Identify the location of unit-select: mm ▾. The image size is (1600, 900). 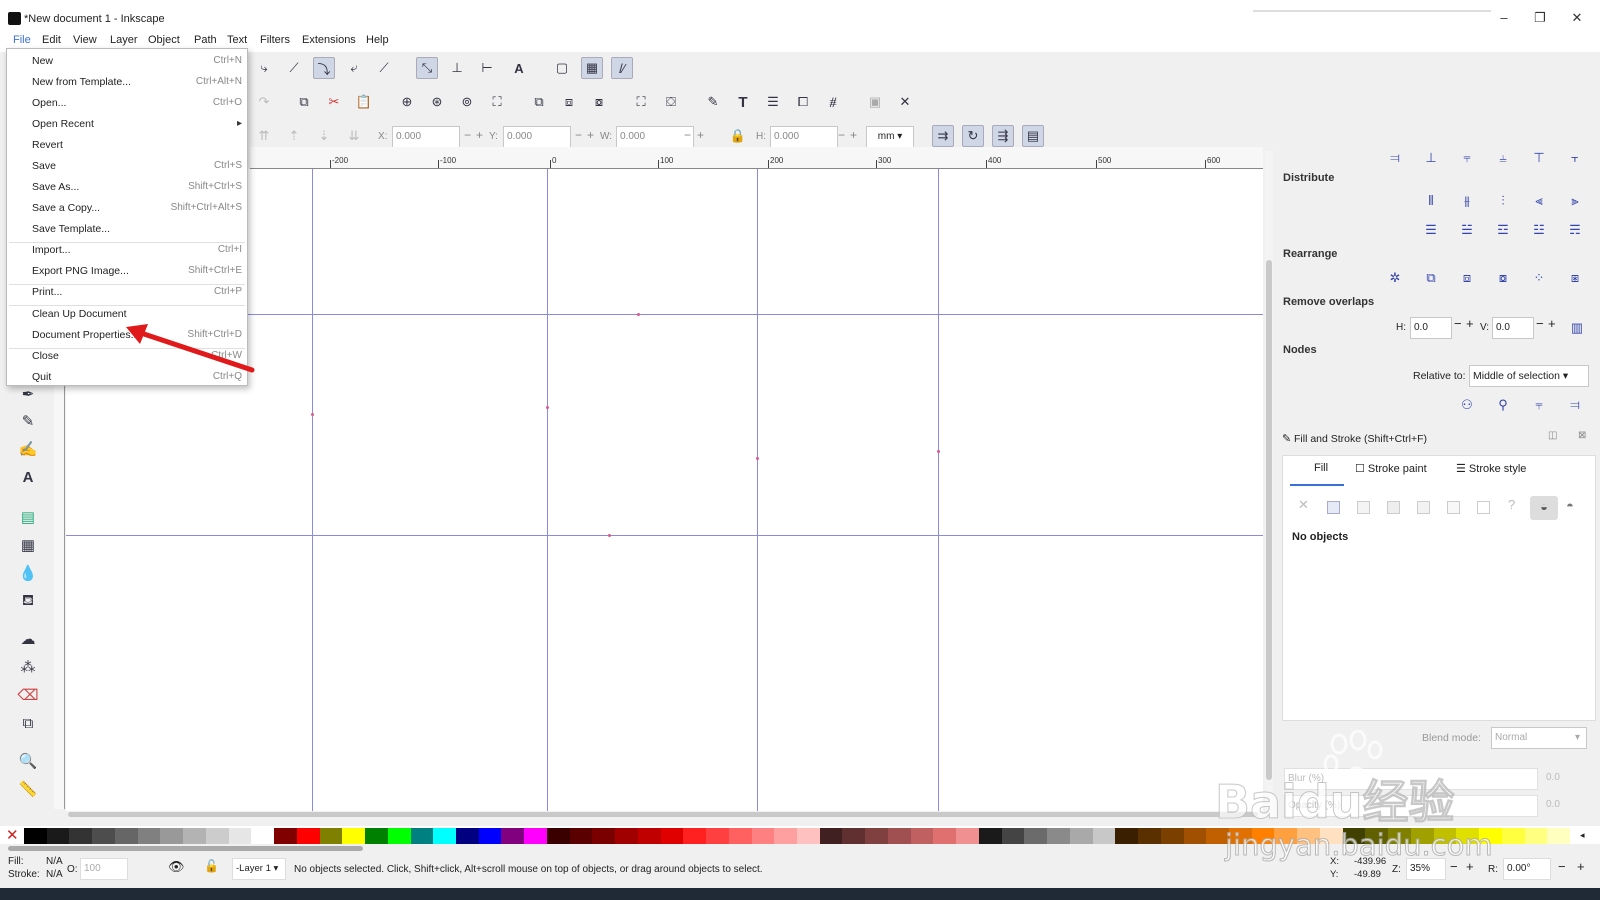
(890, 137).